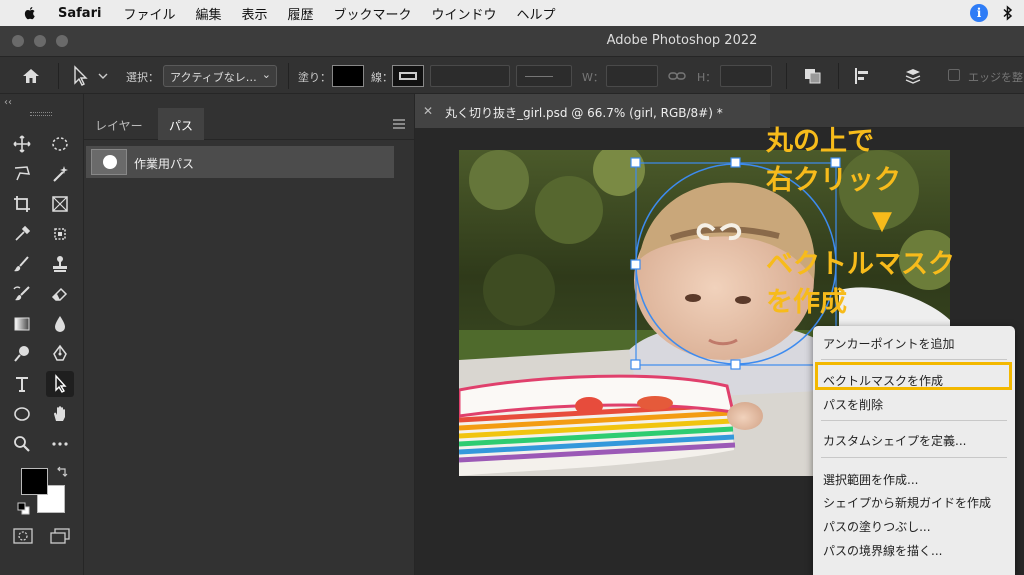 The width and height of the screenshot is (1024, 575). What do you see at coordinates (853, 404) in the screenshot?
I see `menu-item-delete-path: パスを削除` at bounding box center [853, 404].